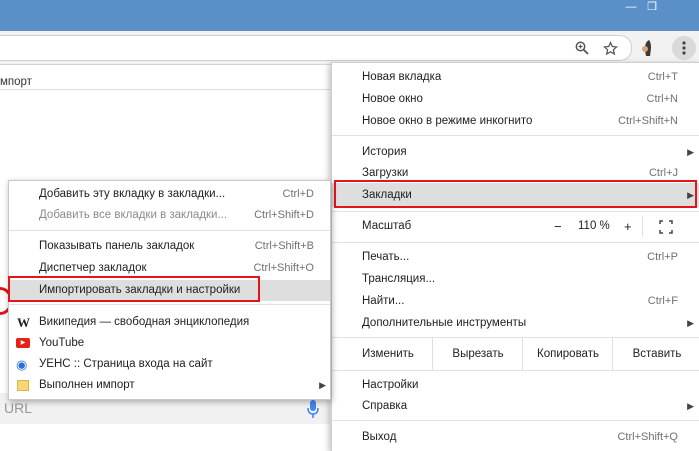  I want to click on menu-item-print: Печать... Ctrl+P, so click(515, 257).